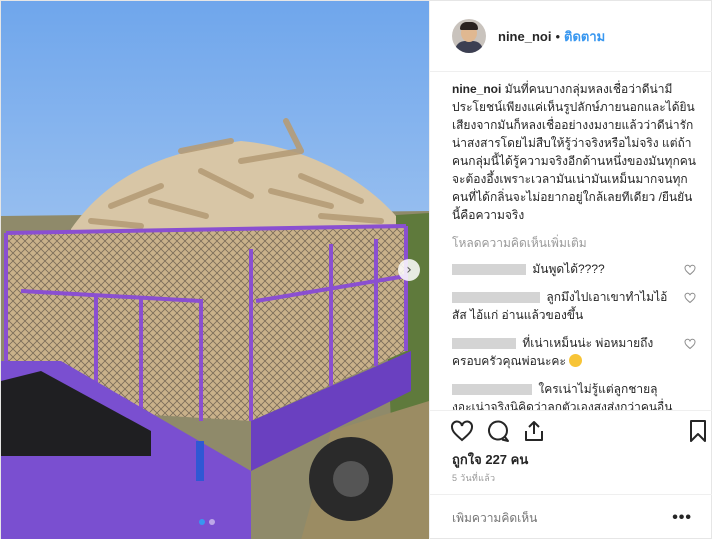 This screenshot has width=712, height=539. I want to click on comment-item: มันพูดได้????, so click(576, 269).